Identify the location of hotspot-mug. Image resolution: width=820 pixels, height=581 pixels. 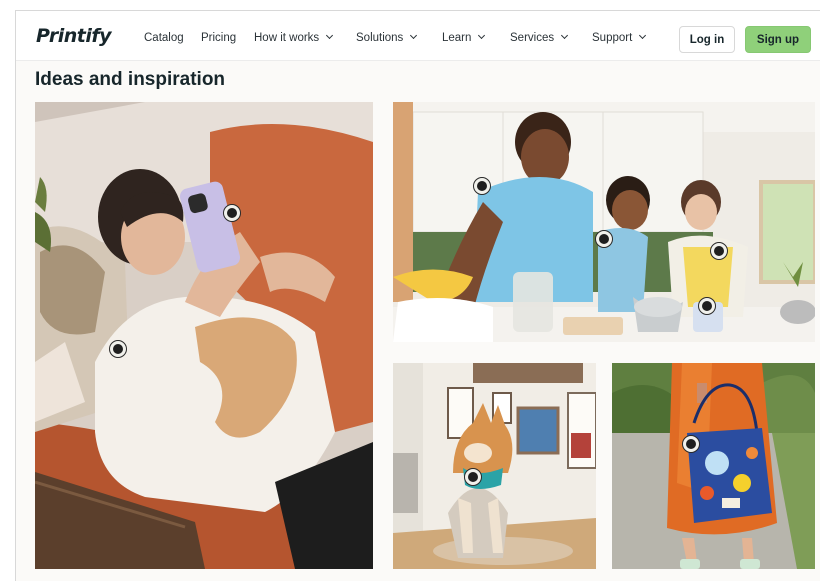
(707, 306).